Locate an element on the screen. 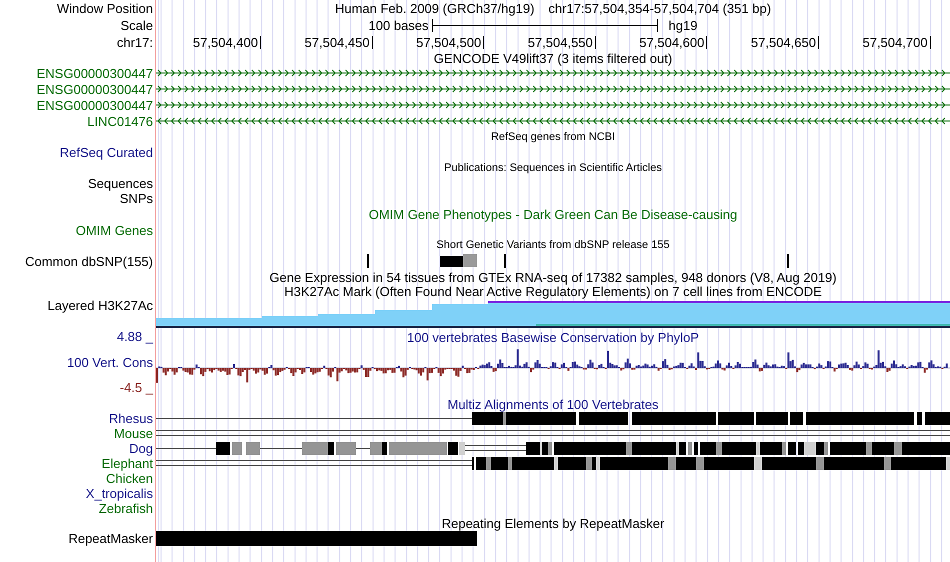 The width and height of the screenshot is (950, 562). track-title: RefSeq genes from NCBI is located at coordinates (553, 137).